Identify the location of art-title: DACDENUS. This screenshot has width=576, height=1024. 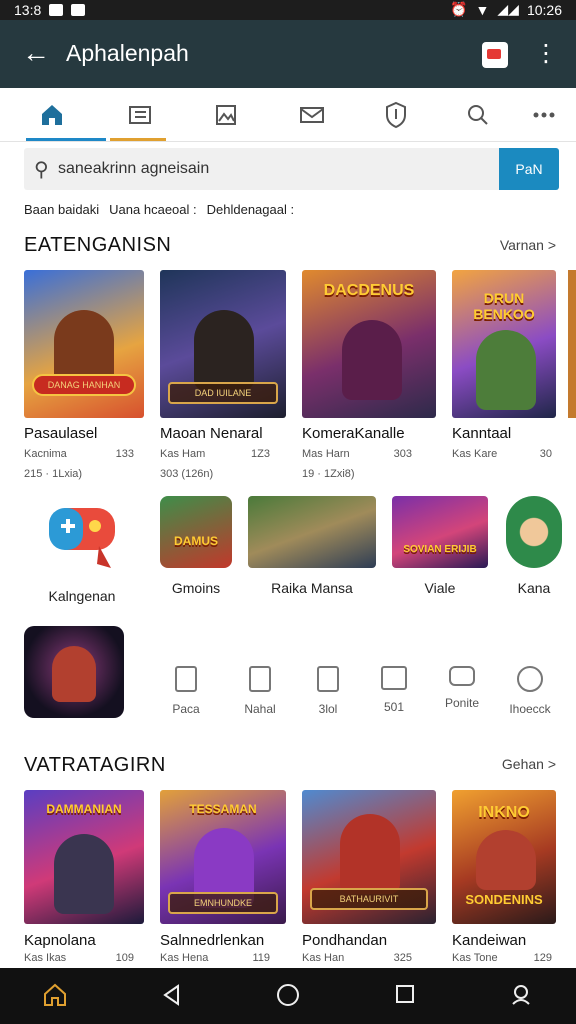
(369, 290).